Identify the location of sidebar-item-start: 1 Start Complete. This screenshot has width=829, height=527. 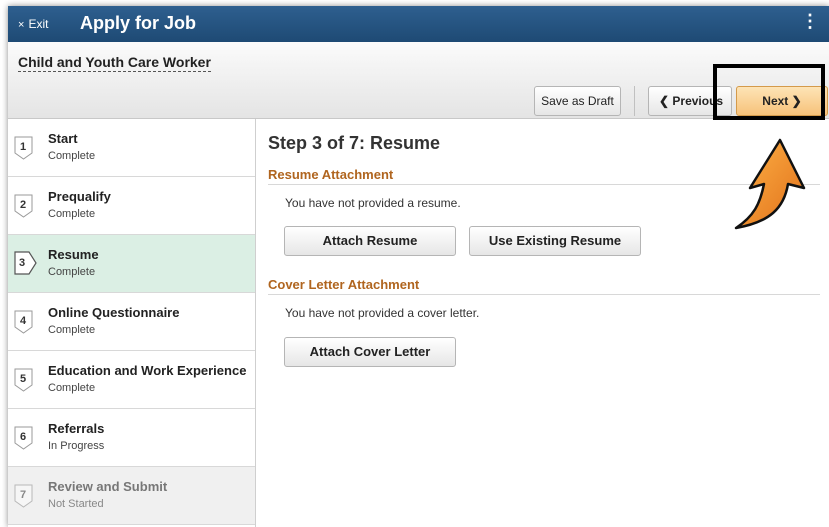
(131, 148).